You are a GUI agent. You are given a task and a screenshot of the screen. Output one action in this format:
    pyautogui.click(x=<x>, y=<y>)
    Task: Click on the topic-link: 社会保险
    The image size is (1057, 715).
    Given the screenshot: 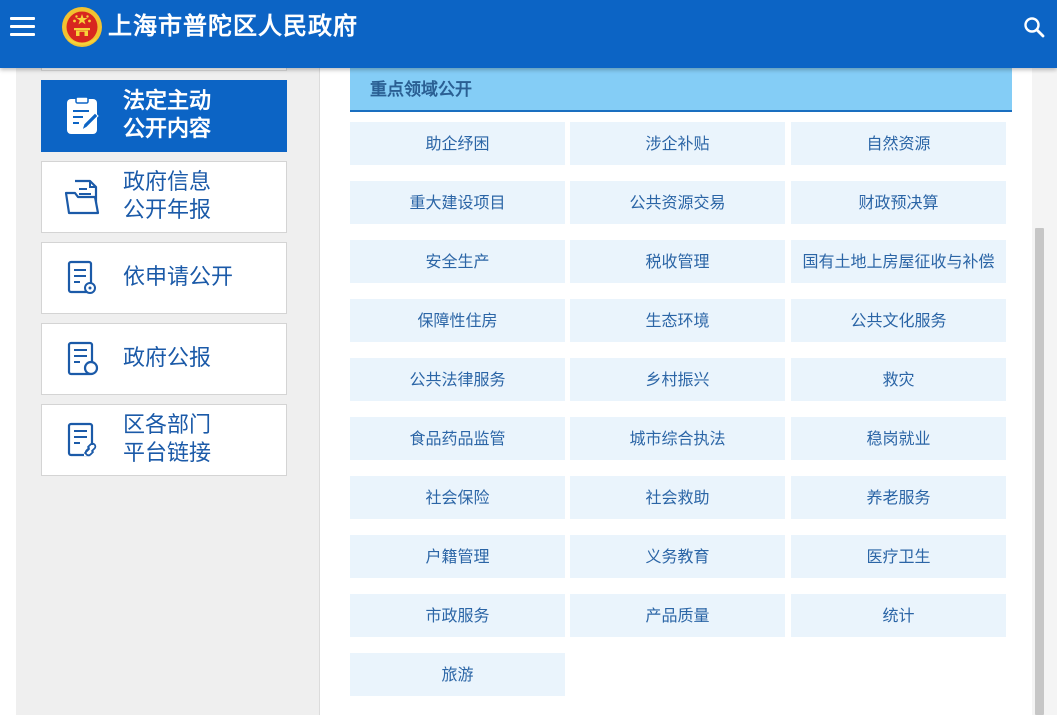 What is the action you would take?
    pyautogui.click(x=457, y=497)
    